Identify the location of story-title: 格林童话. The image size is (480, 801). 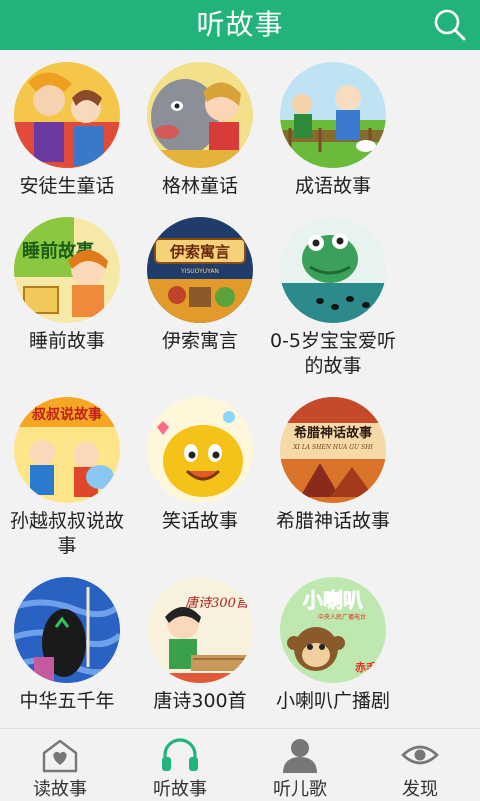
(199, 186).